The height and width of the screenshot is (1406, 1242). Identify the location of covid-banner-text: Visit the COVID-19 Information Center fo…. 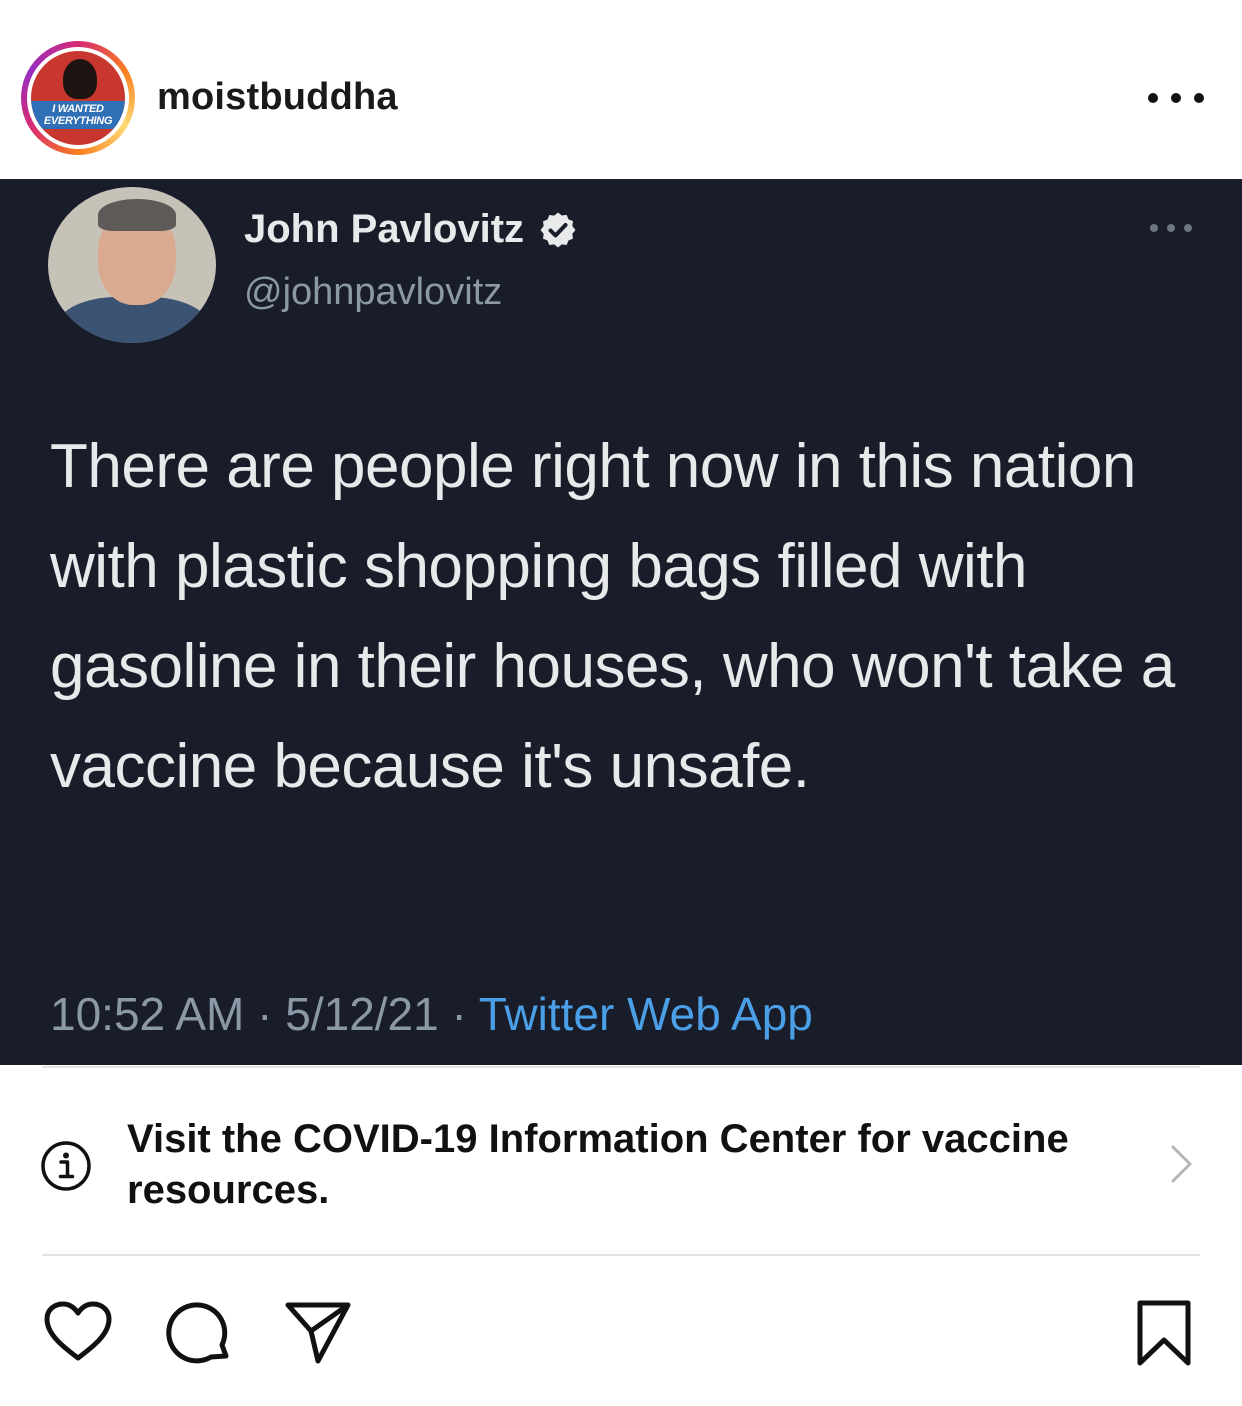
(598, 1164).